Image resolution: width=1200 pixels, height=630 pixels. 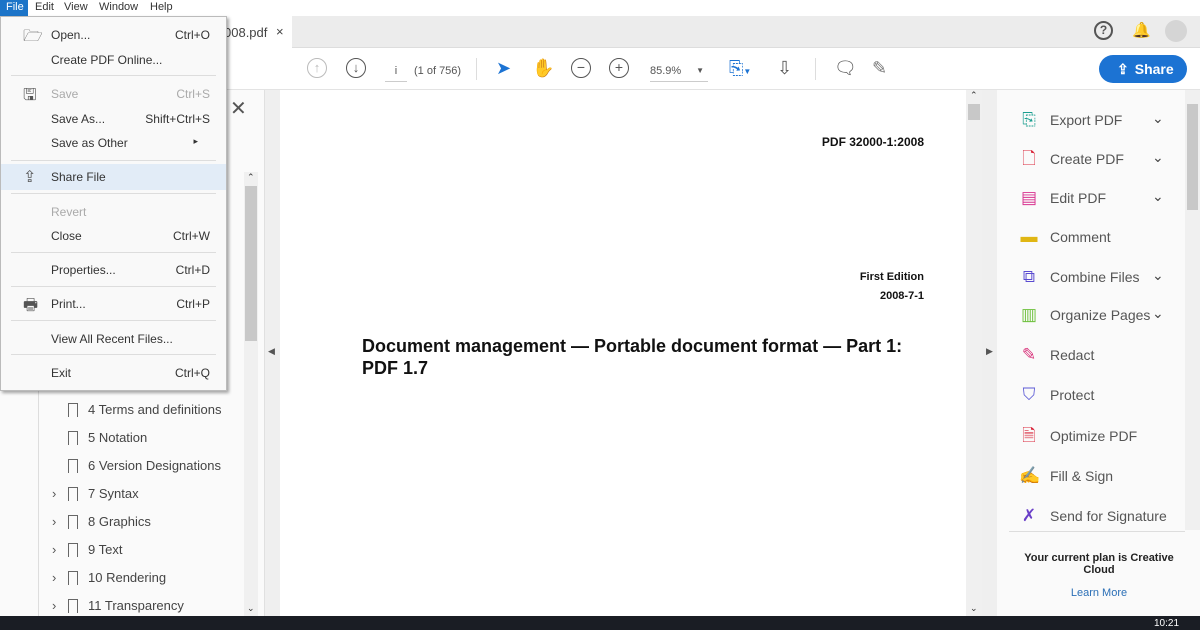 What do you see at coordinates (1029, 394) in the screenshot?
I see `protect-icon: ⛉` at bounding box center [1029, 394].